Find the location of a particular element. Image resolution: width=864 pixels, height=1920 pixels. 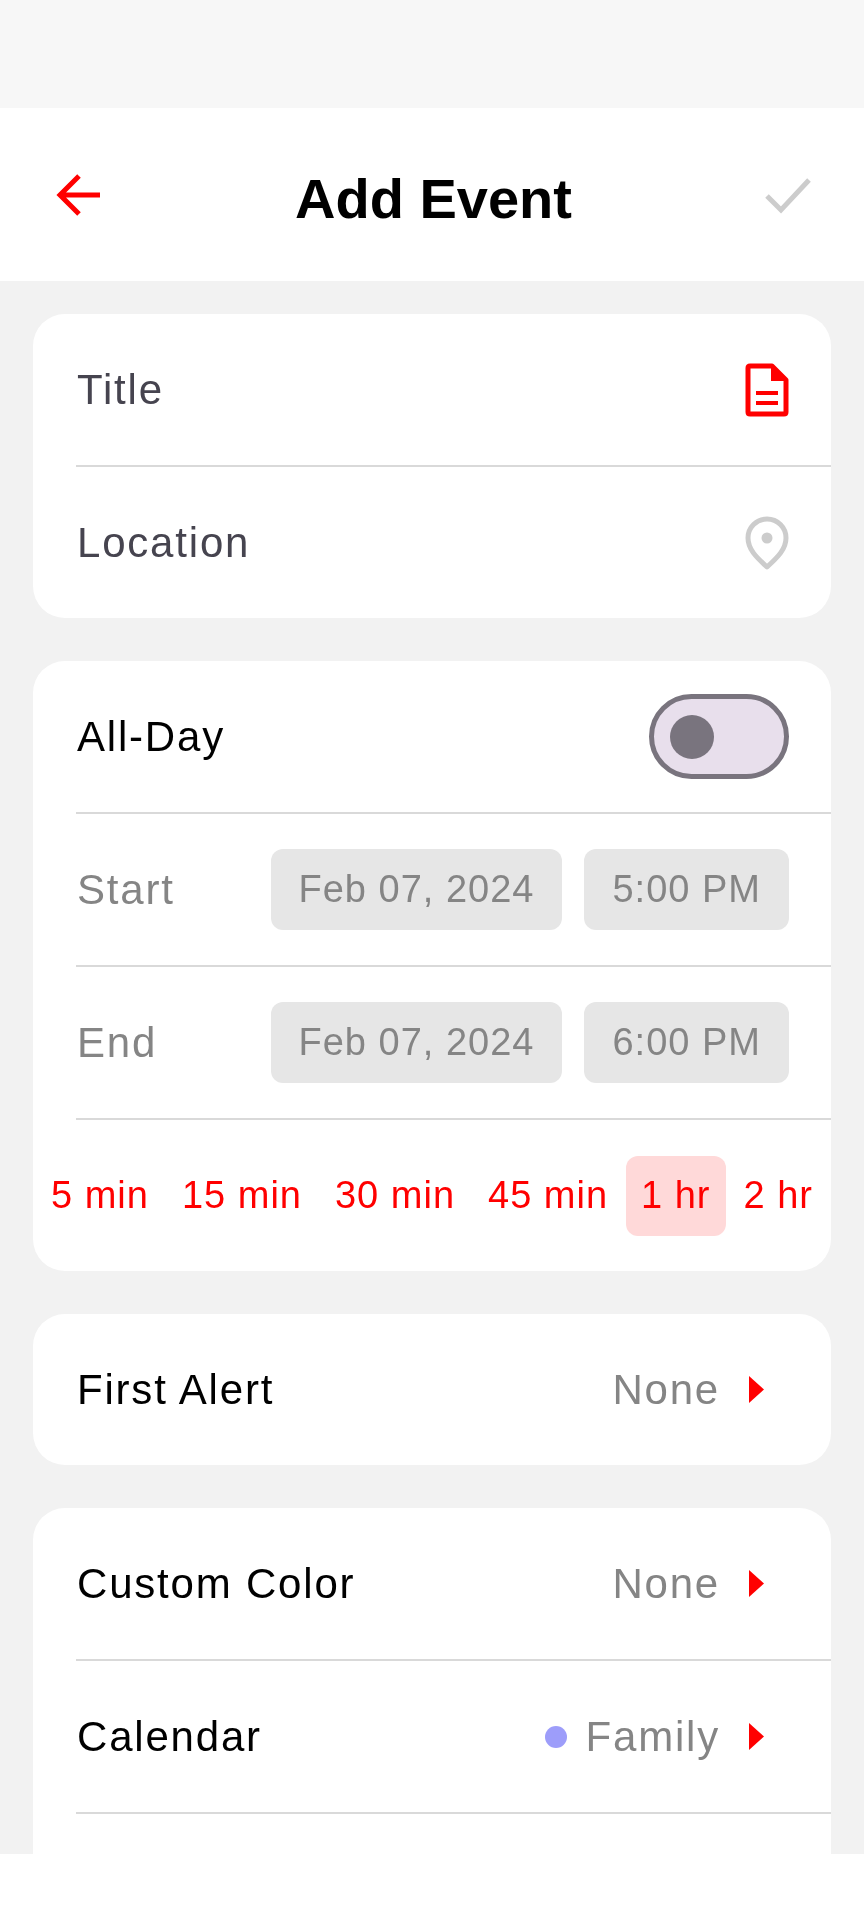

duration-option: 45 min is located at coordinates (548, 1195).